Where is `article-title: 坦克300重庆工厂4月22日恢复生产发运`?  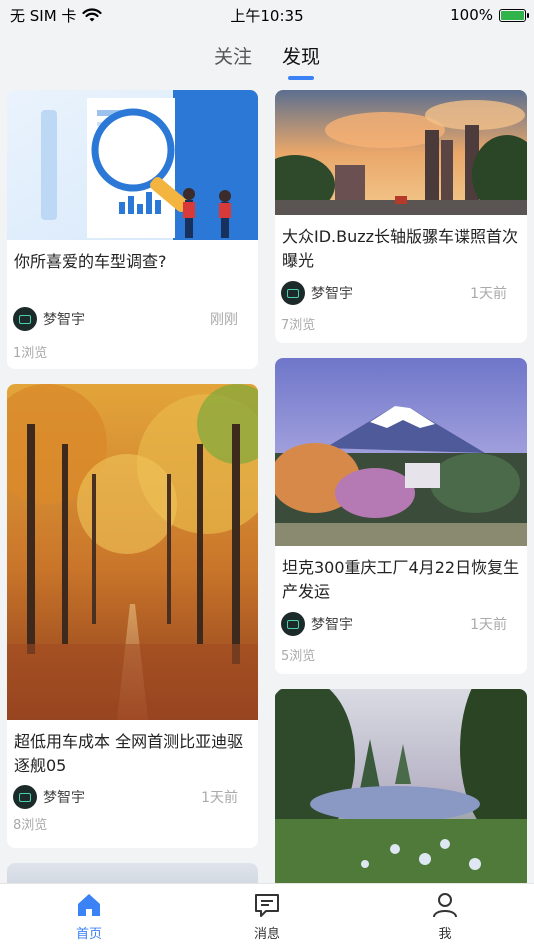
article-title: 坦克300重庆工厂4月22日恢复生产发运 is located at coordinates (401, 579).